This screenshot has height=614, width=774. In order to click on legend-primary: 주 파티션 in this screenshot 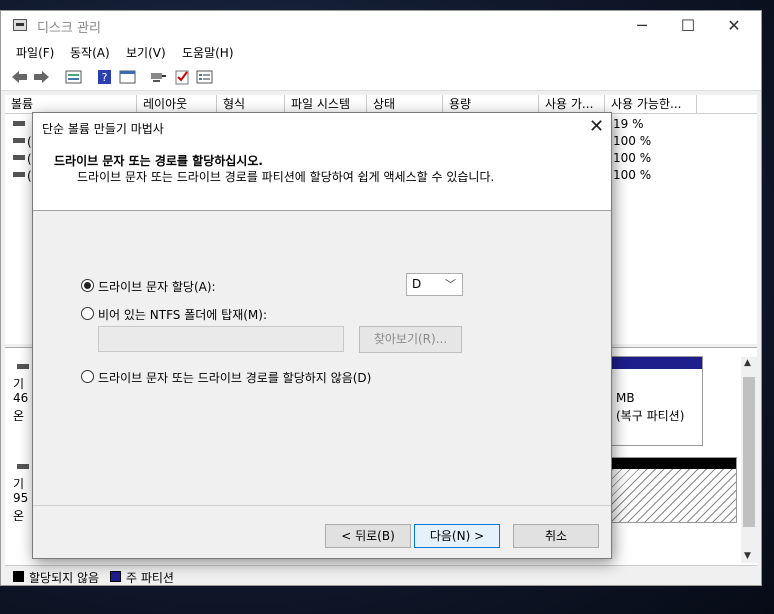, I will do `click(150, 578)`.